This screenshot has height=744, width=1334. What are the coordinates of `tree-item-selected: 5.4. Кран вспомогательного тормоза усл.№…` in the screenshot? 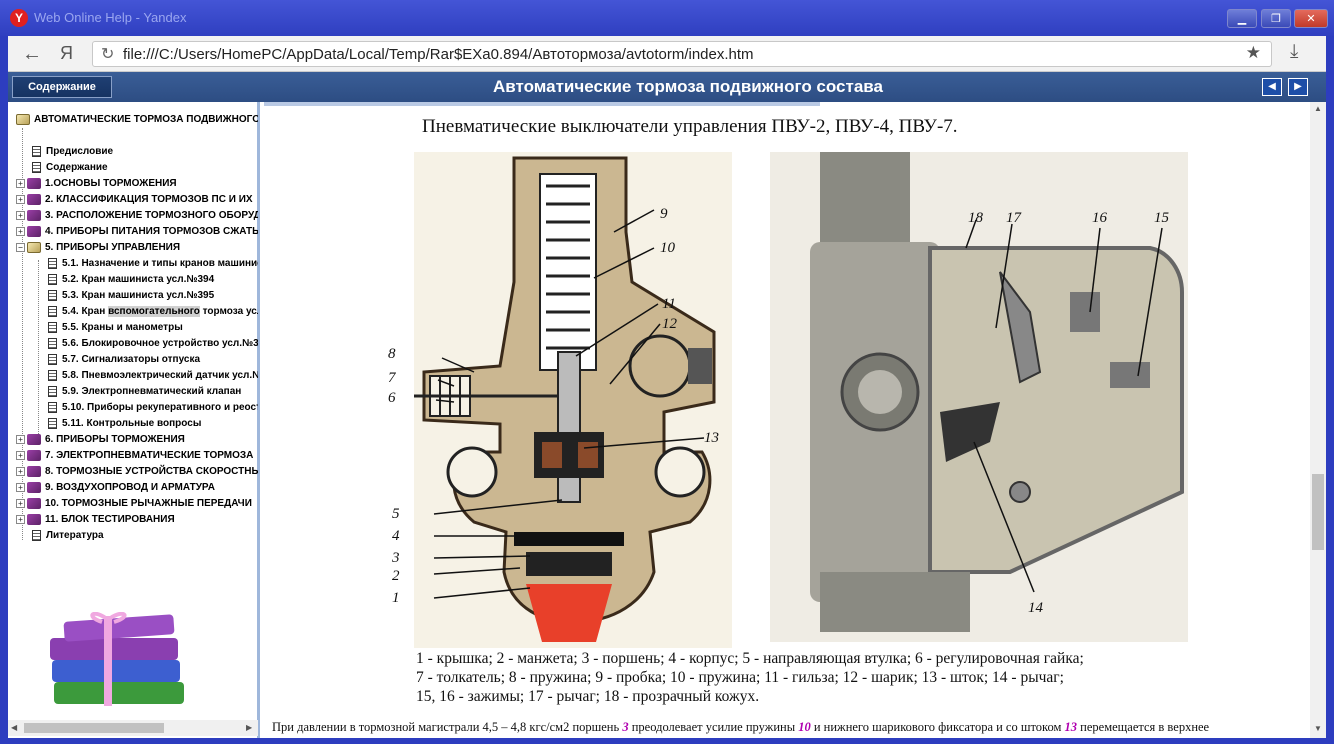 It's located at (153, 312).